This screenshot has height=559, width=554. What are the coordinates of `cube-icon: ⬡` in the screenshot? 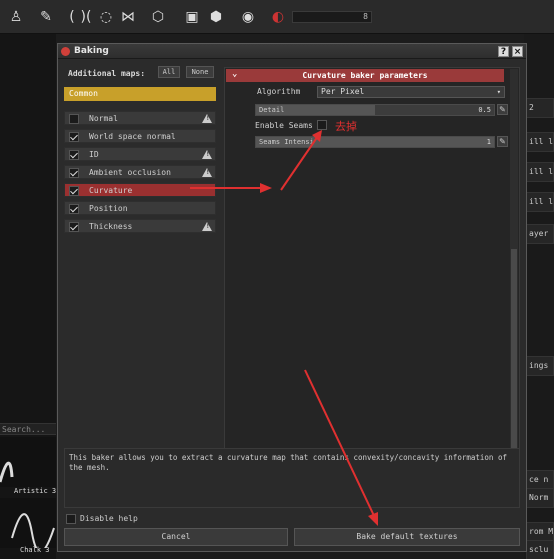 It's located at (158, 17).